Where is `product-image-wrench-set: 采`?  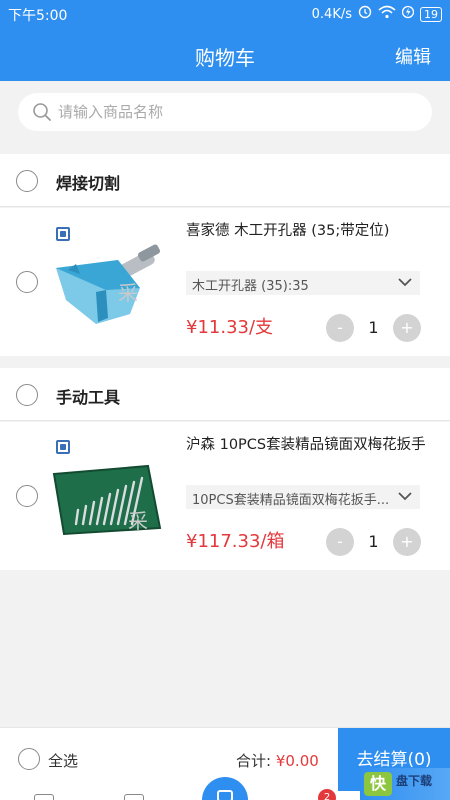 product-image-wrench-set: 采 is located at coordinates (108, 494).